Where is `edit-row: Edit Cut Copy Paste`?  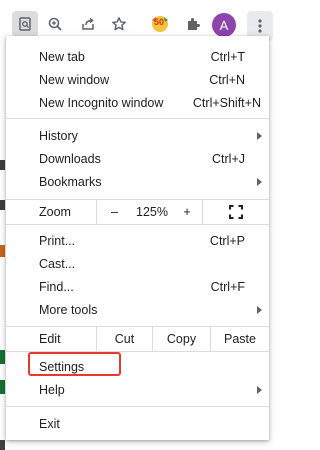
edit-row: Edit Cut Copy Paste is located at coordinates (137, 339).